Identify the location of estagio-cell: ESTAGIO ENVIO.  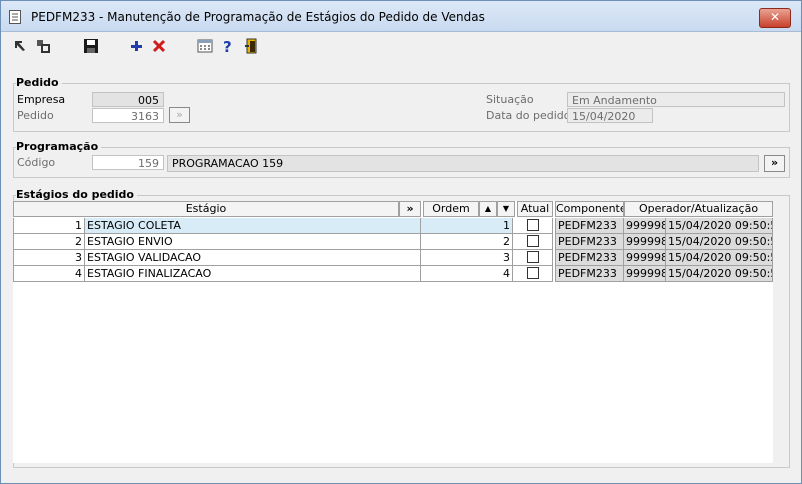
(253, 242).